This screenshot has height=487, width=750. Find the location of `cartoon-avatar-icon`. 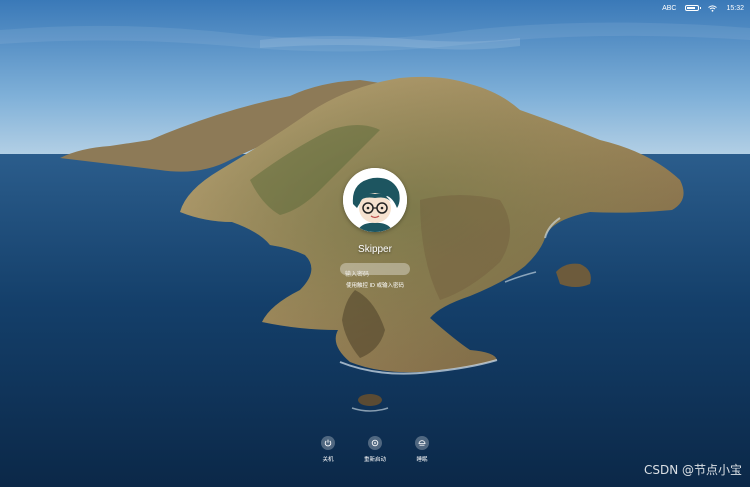

cartoon-avatar-icon is located at coordinates (375, 200).